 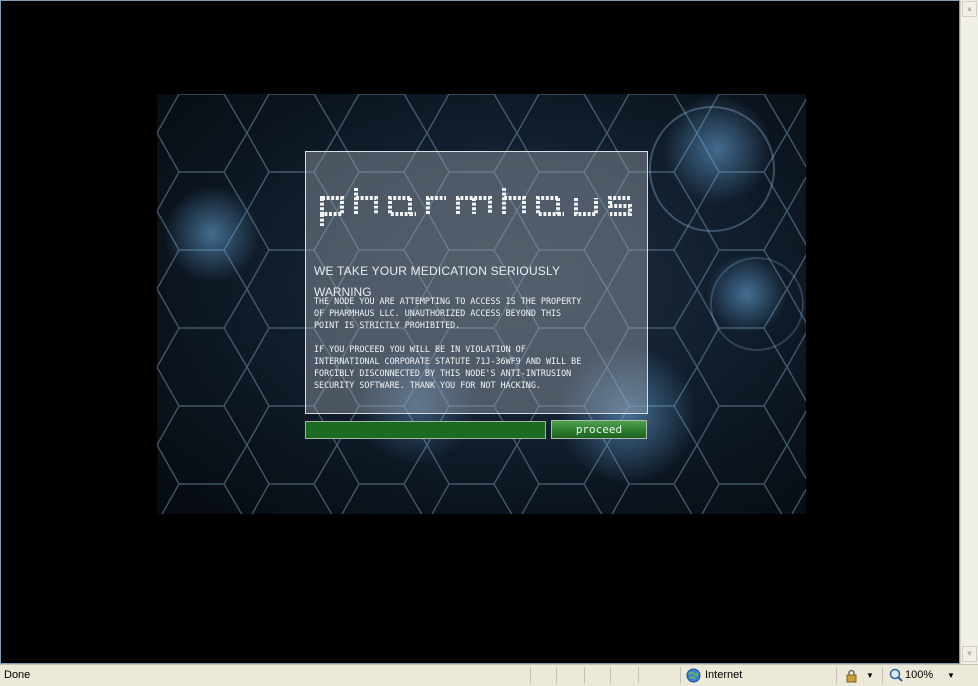 What do you see at coordinates (870, 675) in the screenshot?
I see `security-dropdown-arrow-icon: ▼` at bounding box center [870, 675].